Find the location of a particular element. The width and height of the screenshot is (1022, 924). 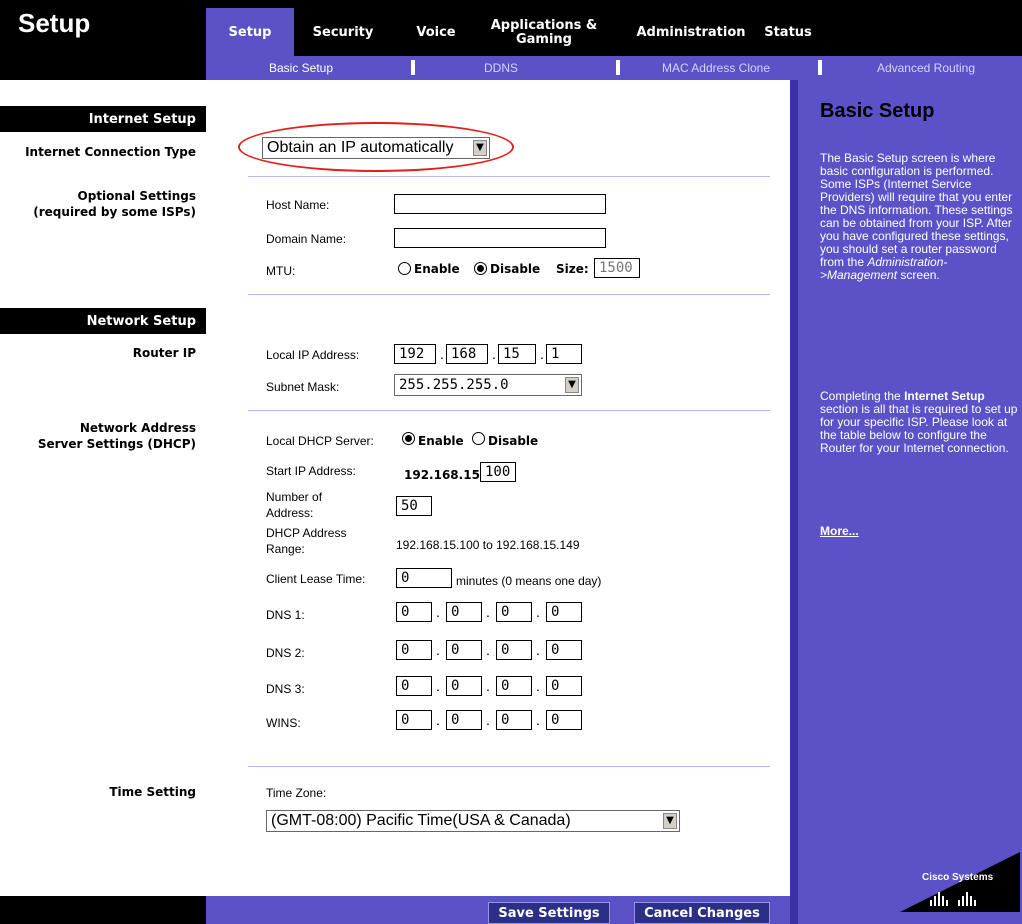

number-address-label-1: Number of is located at coordinates (294, 497).